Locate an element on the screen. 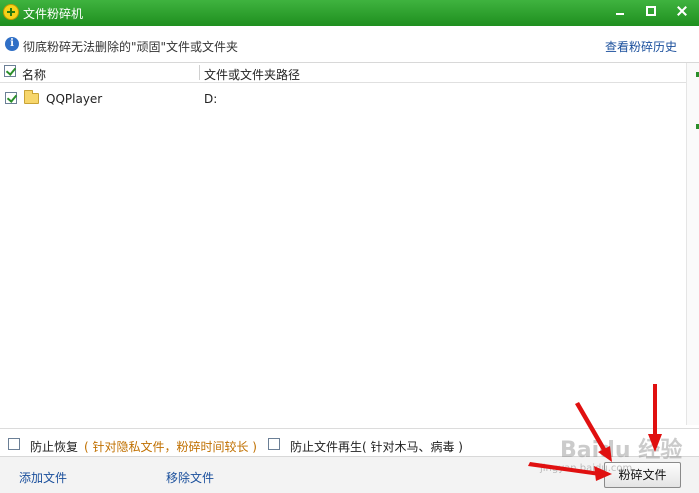 The height and width of the screenshot is (493, 699). arrow-top-right is located at coordinates (655, 411).